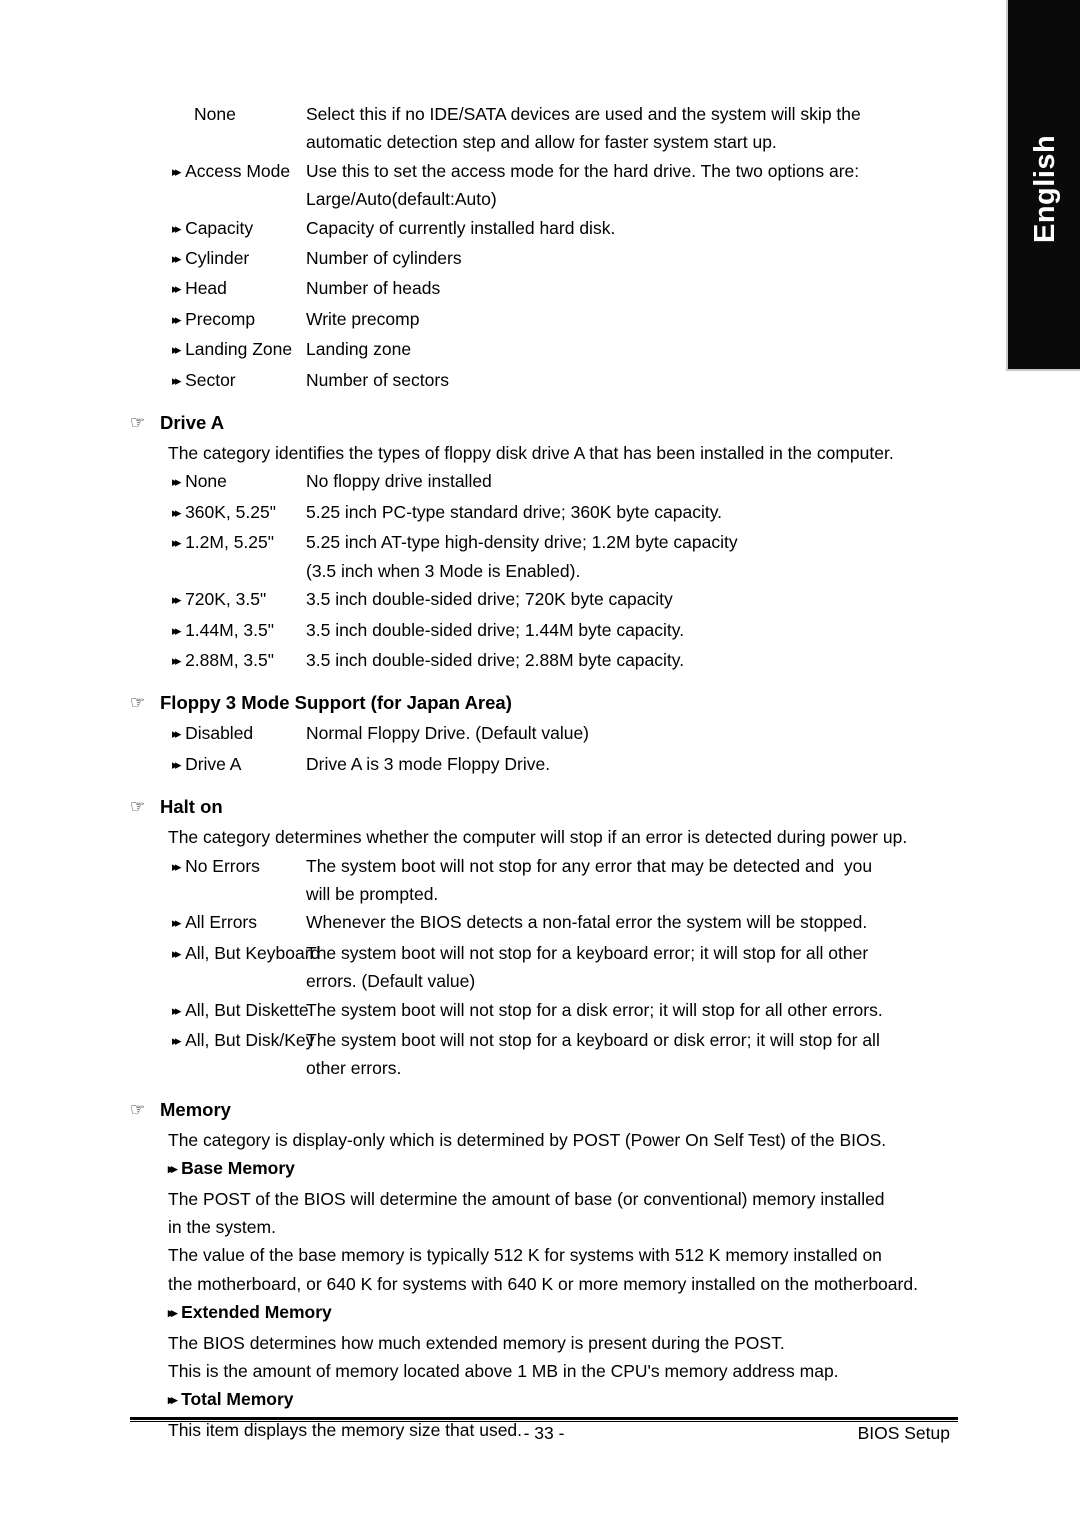 The width and height of the screenshot is (1080, 1529). What do you see at coordinates (229, 659) in the screenshot?
I see `term-text: 2.88M, 3.5"` at bounding box center [229, 659].